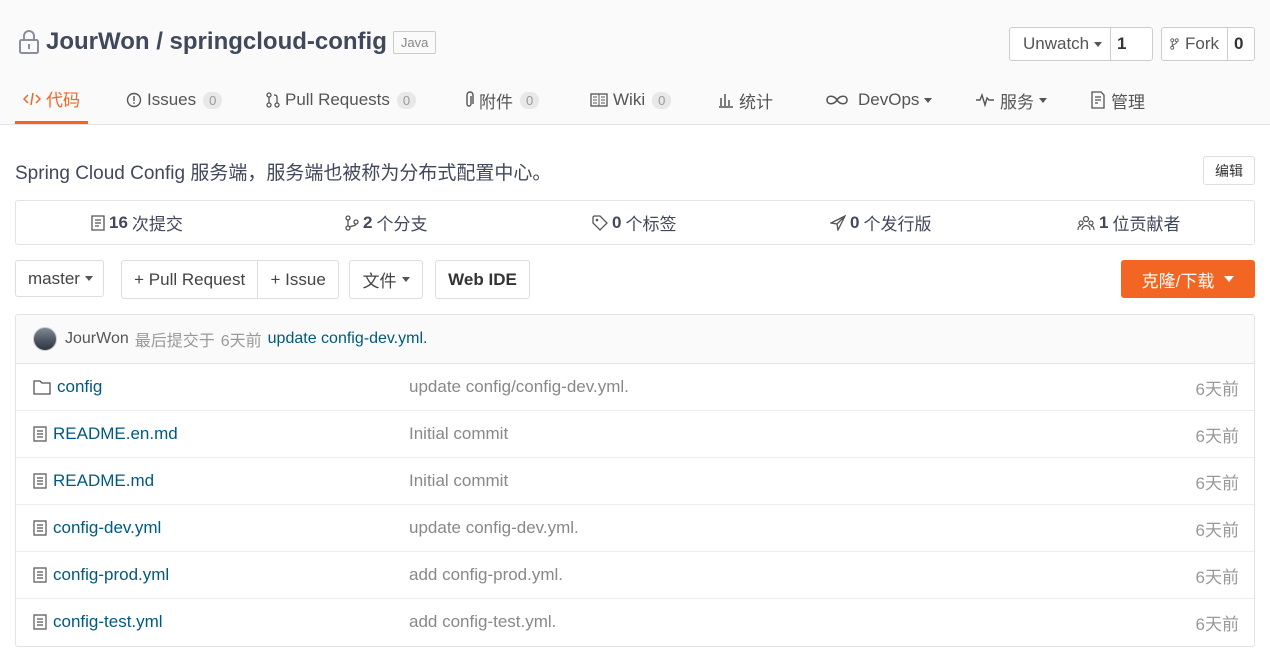 The height and width of the screenshot is (663, 1270). I want to click on pr-issue-button-group: + Pull Request + Issue, so click(230, 279).